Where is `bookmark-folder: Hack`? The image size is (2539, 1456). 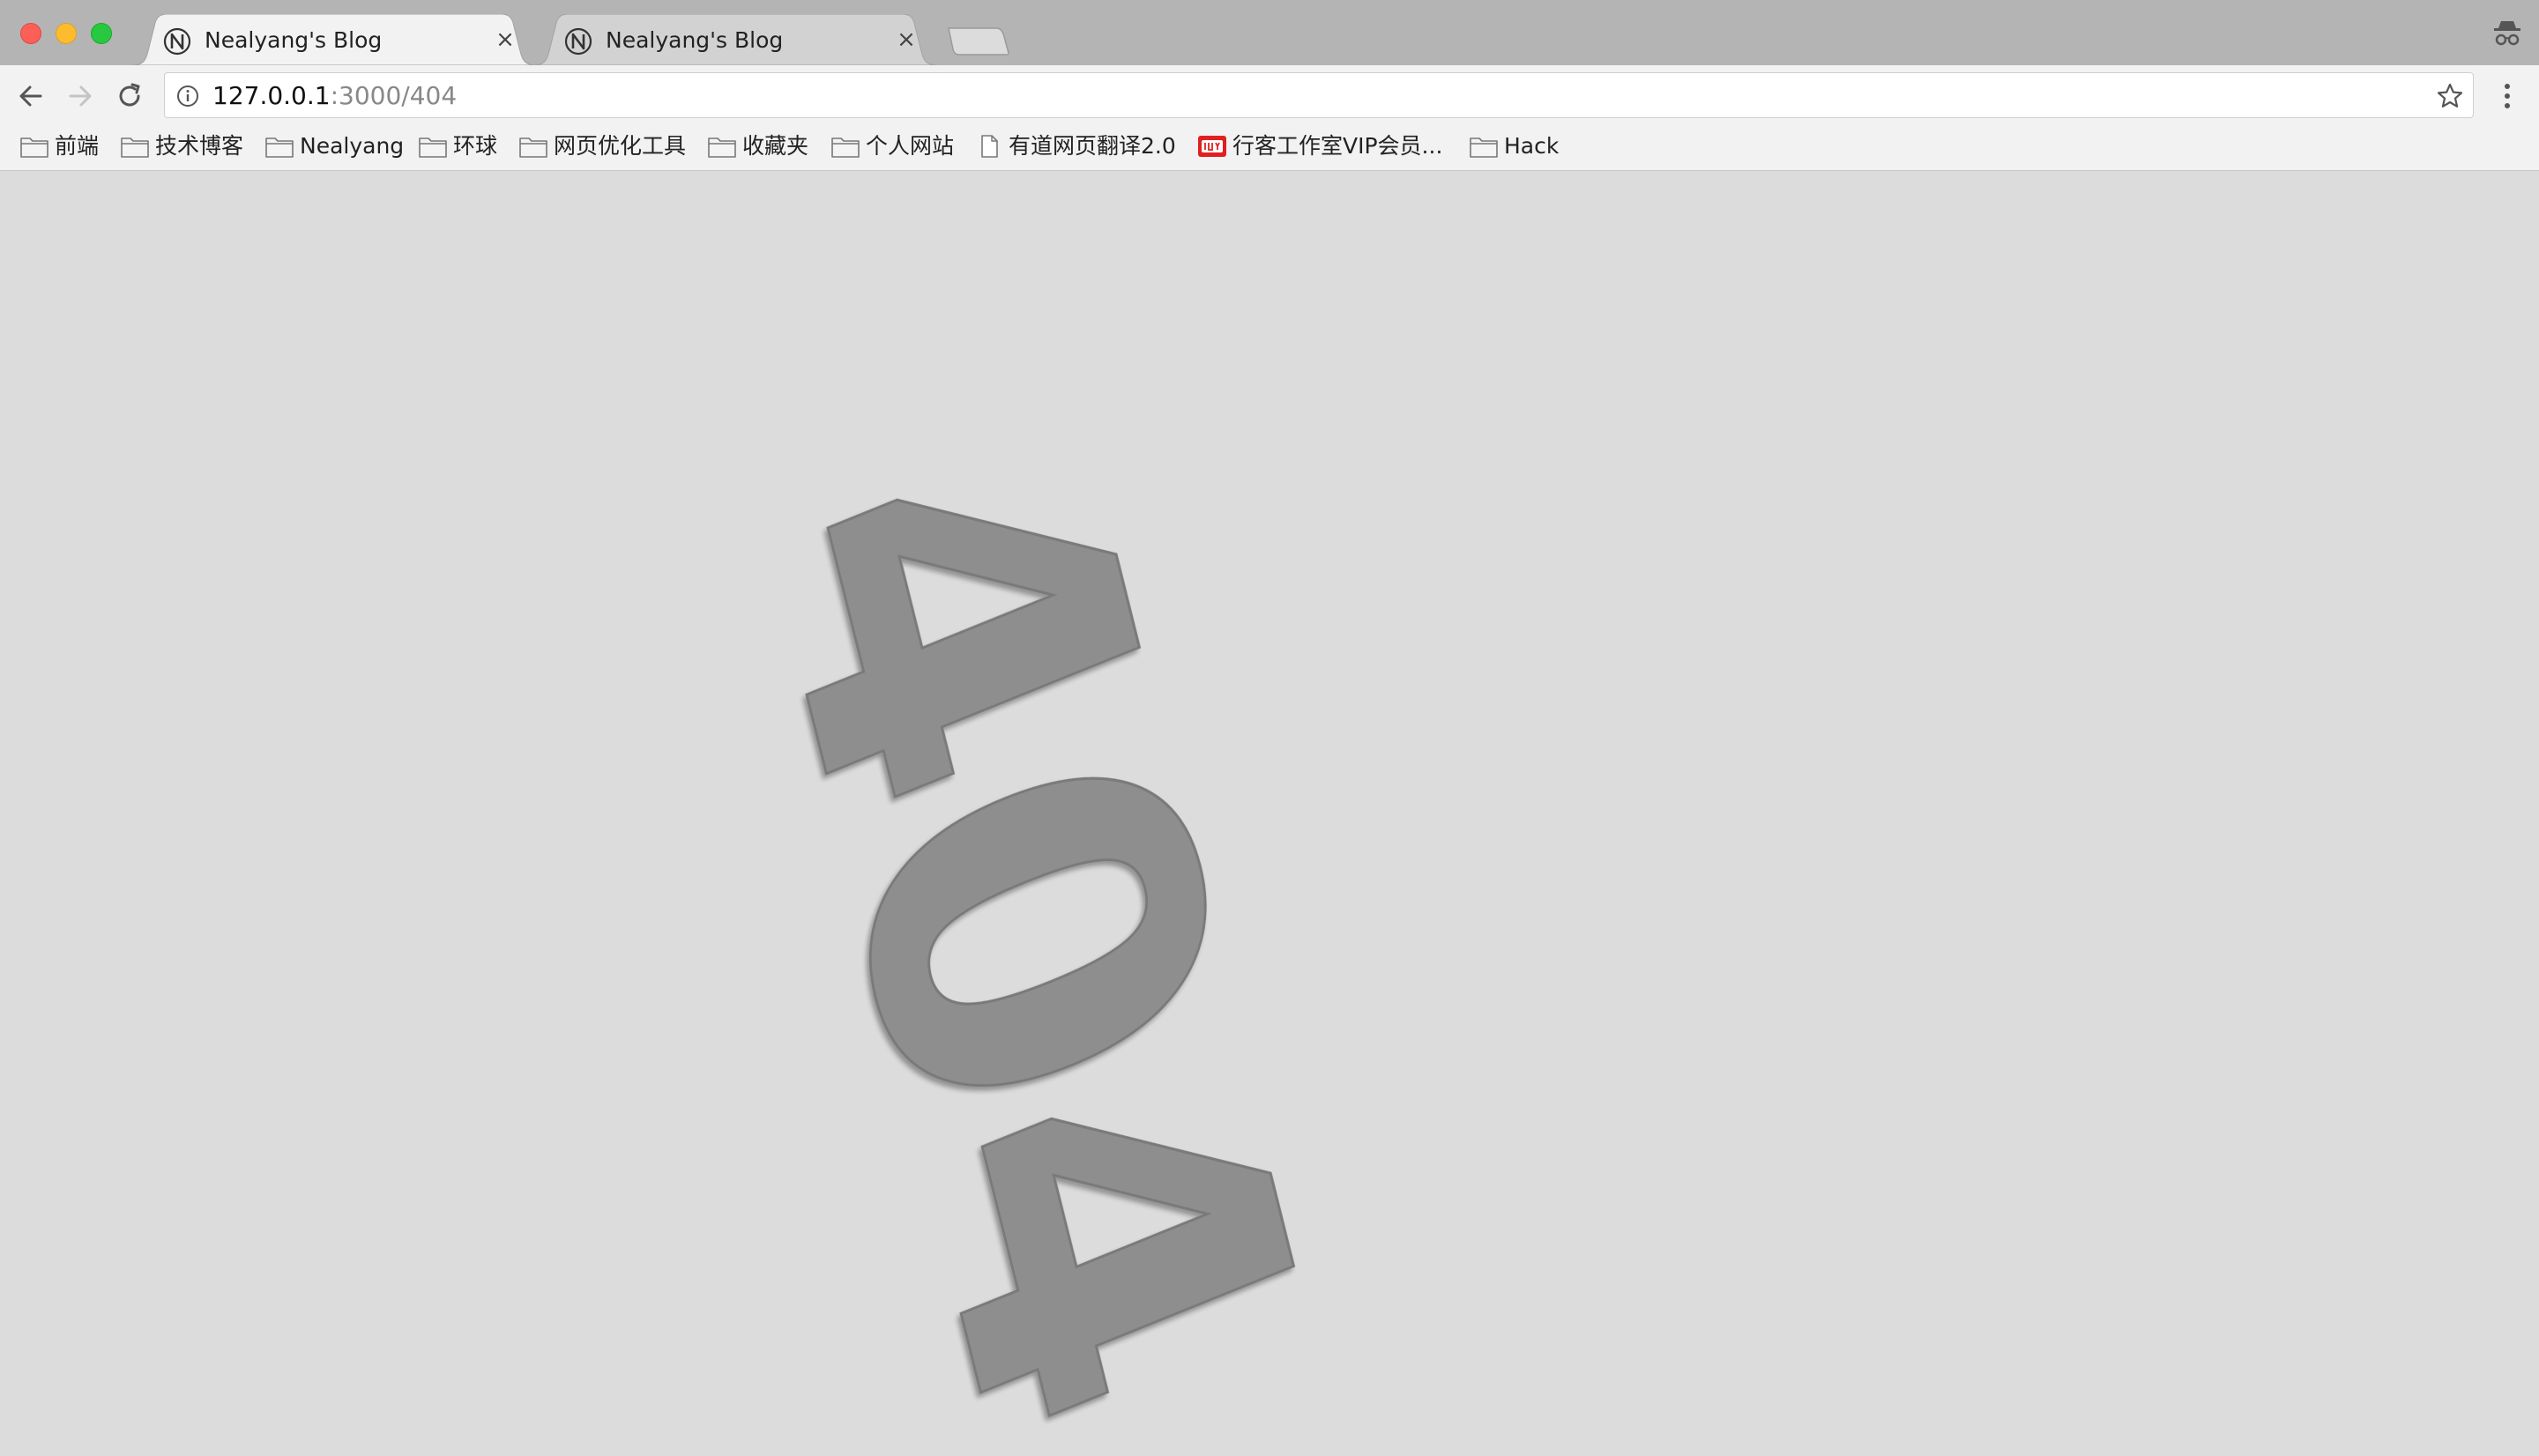 bookmark-folder: Hack is located at coordinates (1514, 146).